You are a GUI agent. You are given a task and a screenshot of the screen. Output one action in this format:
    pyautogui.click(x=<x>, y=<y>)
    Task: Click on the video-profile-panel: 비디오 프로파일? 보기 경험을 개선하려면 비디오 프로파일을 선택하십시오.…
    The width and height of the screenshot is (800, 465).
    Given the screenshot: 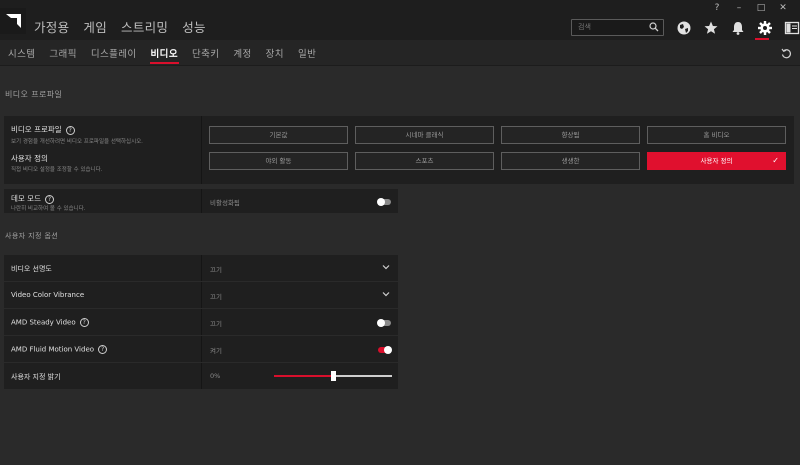 What is the action you would take?
    pyautogui.click(x=399, y=150)
    